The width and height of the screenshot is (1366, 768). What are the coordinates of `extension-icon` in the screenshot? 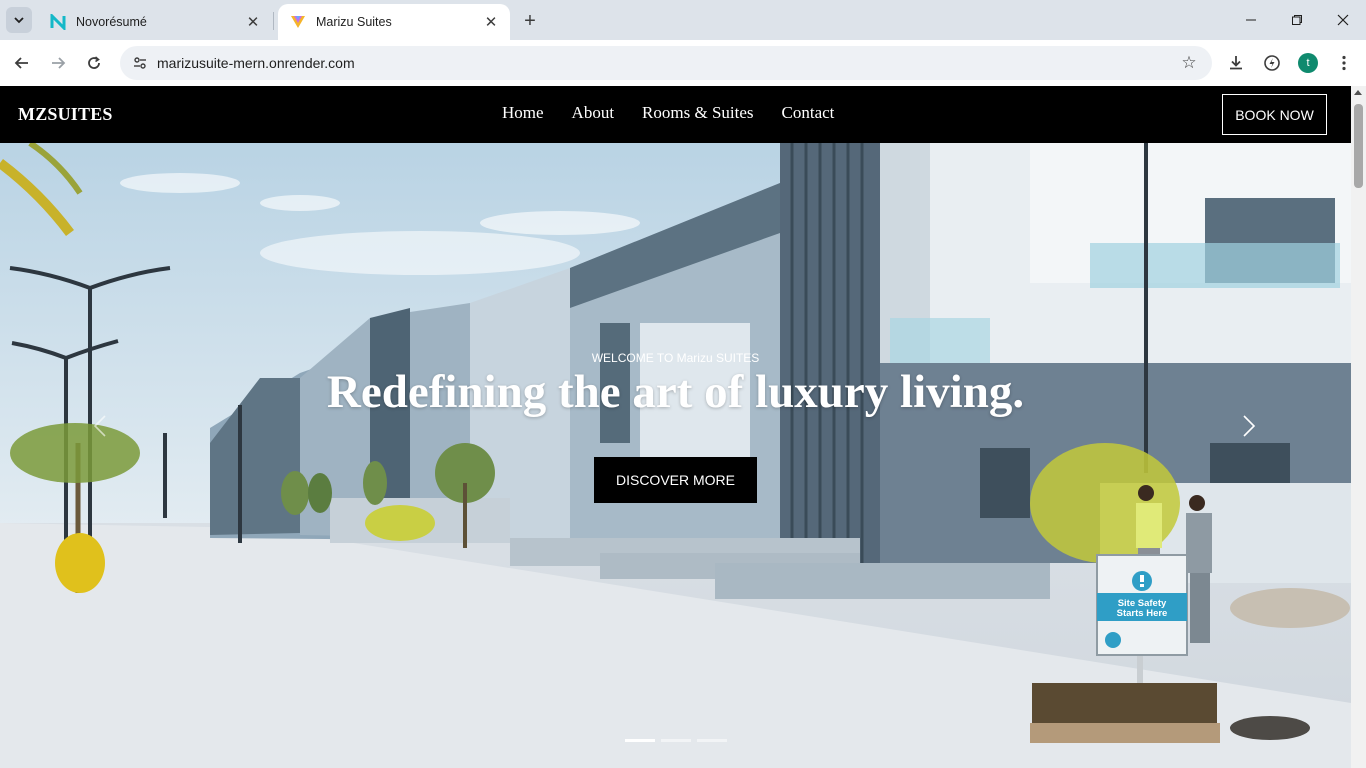 It's located at (1272, 63).